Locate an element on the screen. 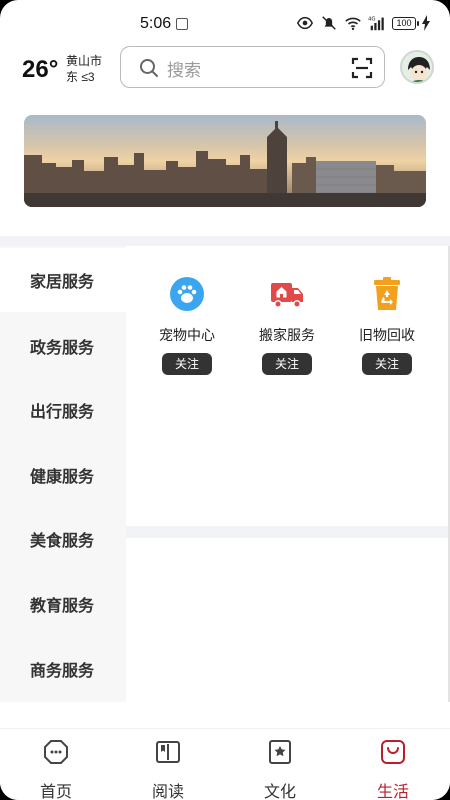  recycle-bin-icon is located at coordinates (387, 293).